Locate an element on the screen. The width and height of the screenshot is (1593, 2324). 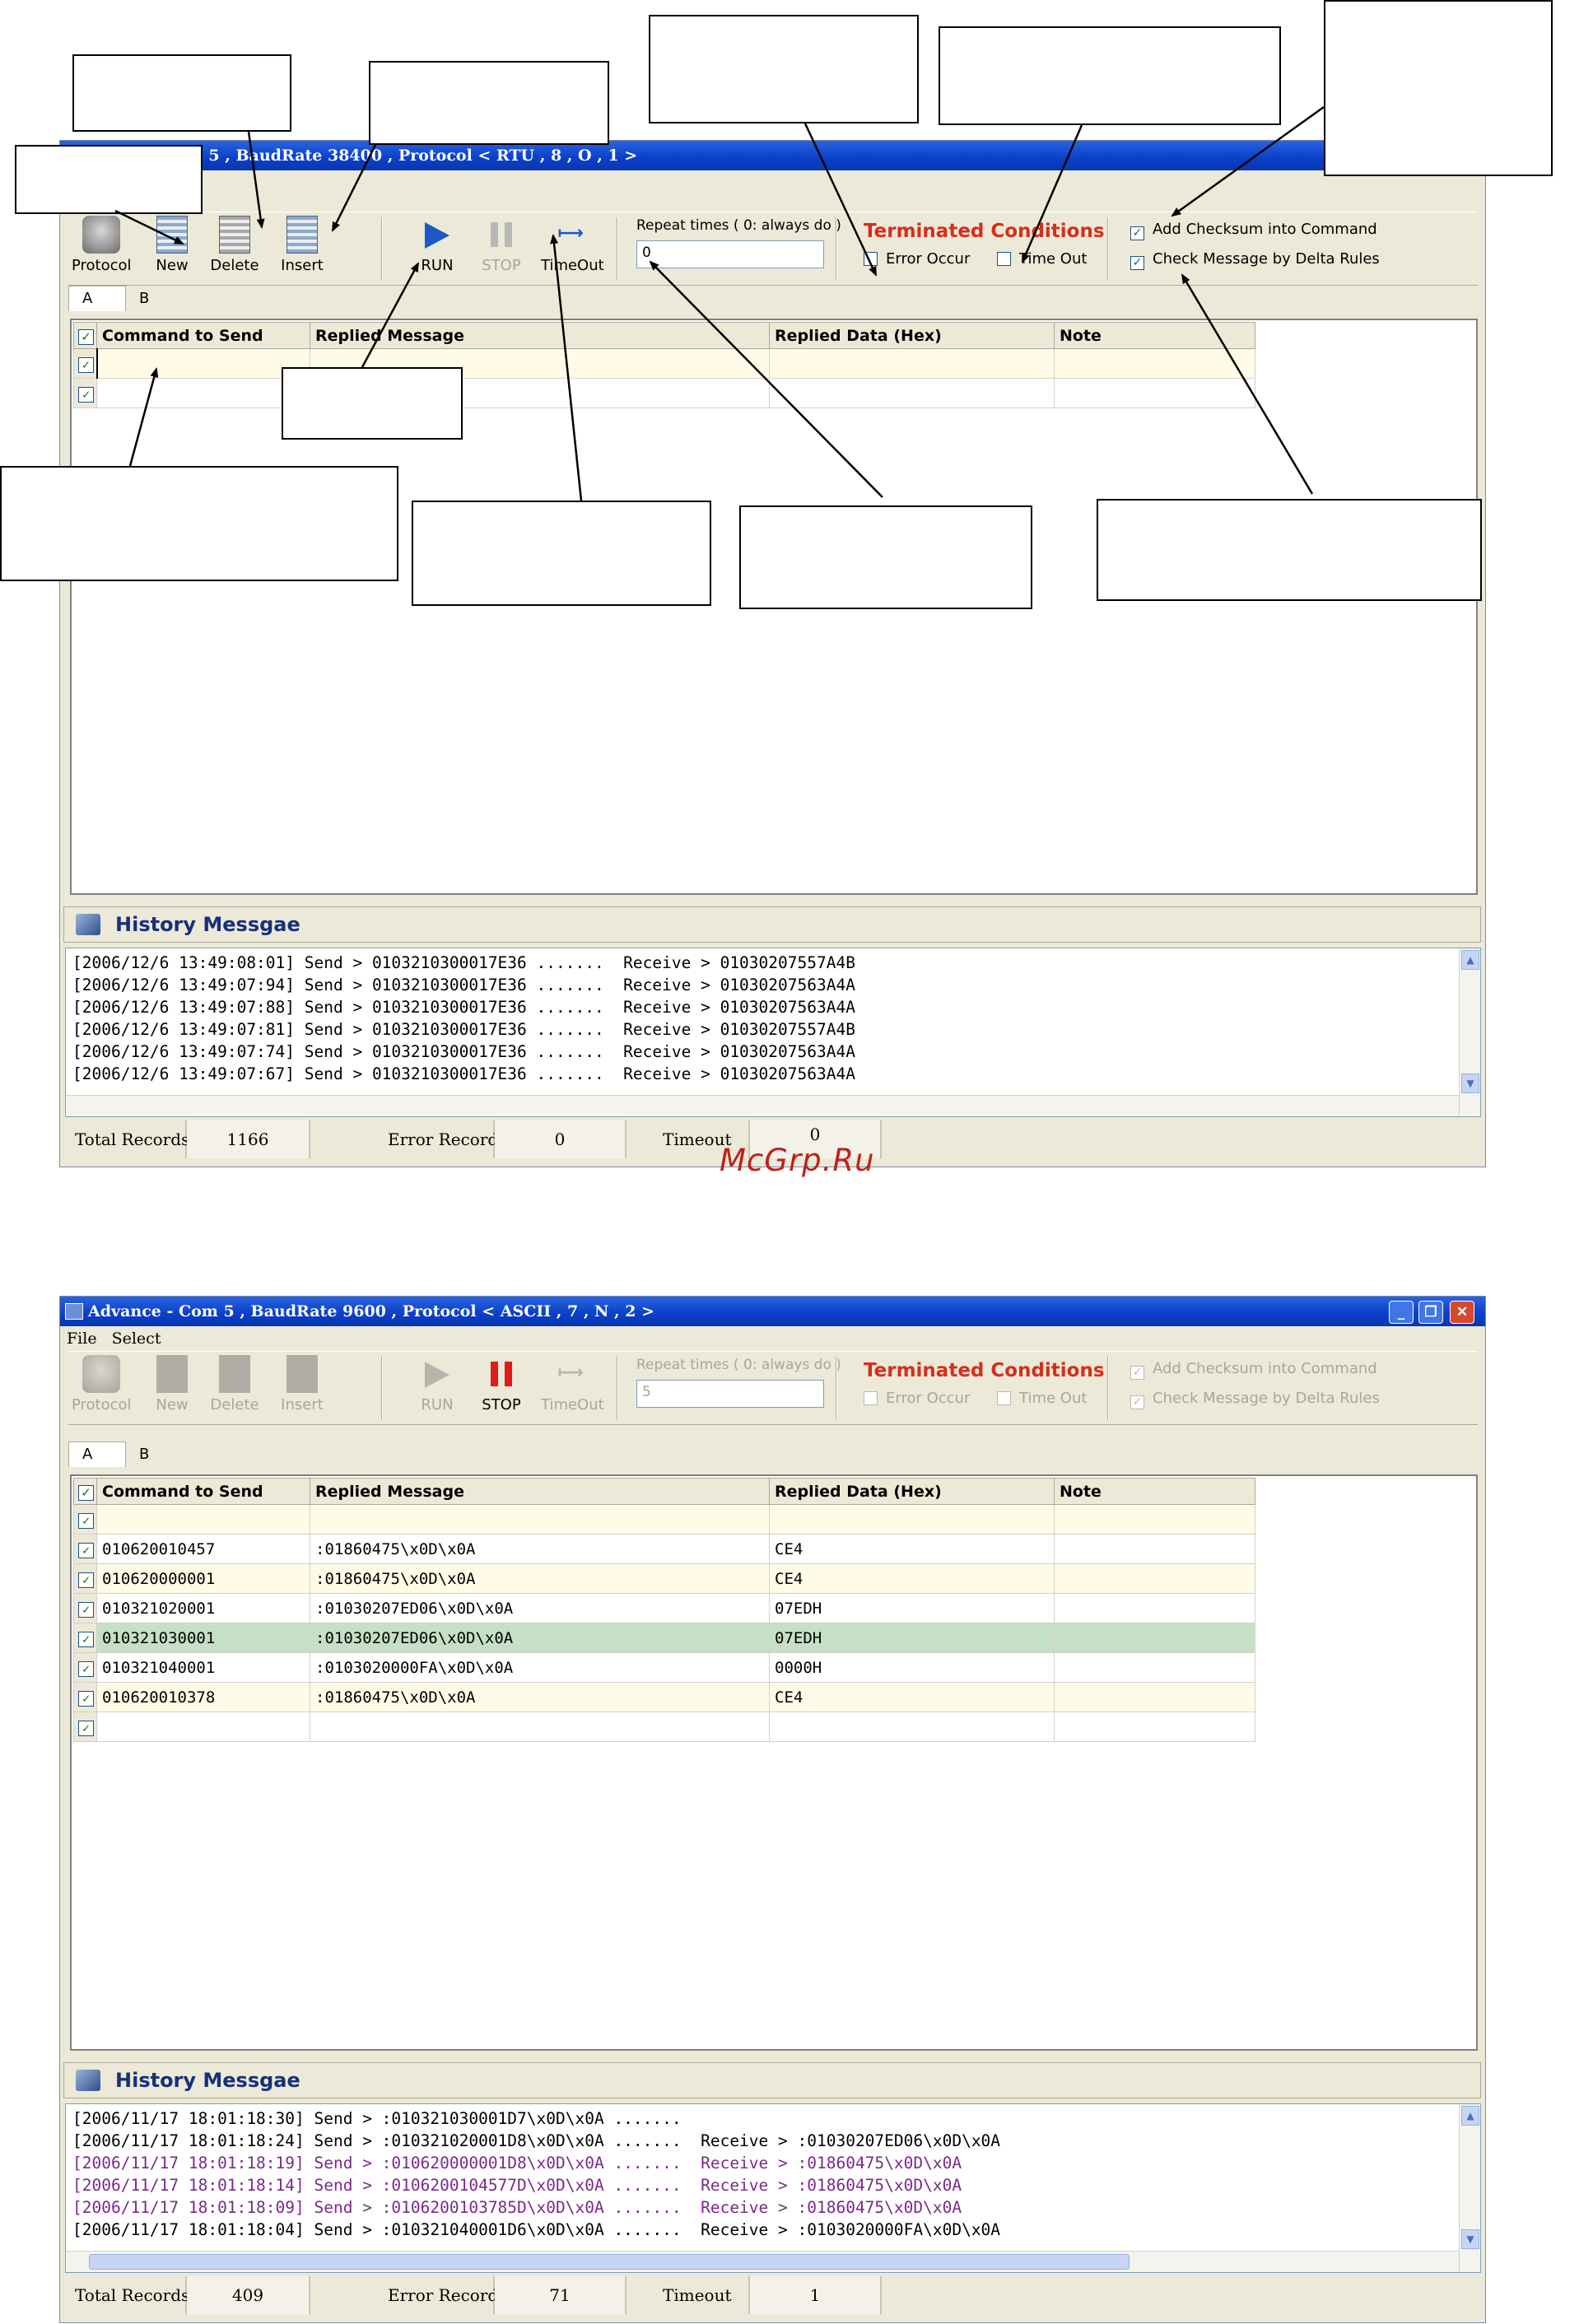
close-button: ✕ is located at coordinates (1462, 1312).